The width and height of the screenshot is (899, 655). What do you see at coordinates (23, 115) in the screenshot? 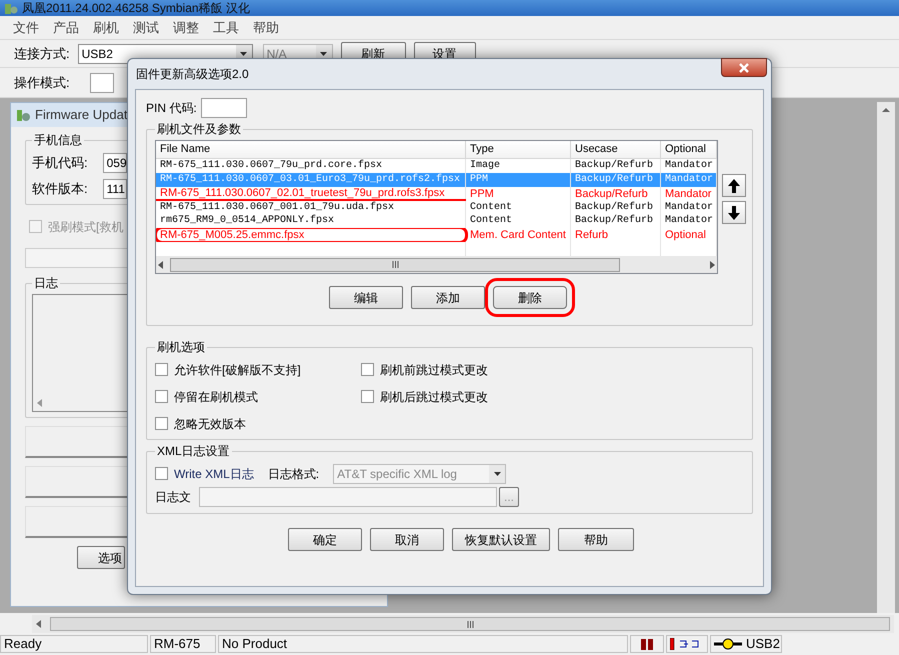
I see `tool-icon` at bounding box center [23, 115].